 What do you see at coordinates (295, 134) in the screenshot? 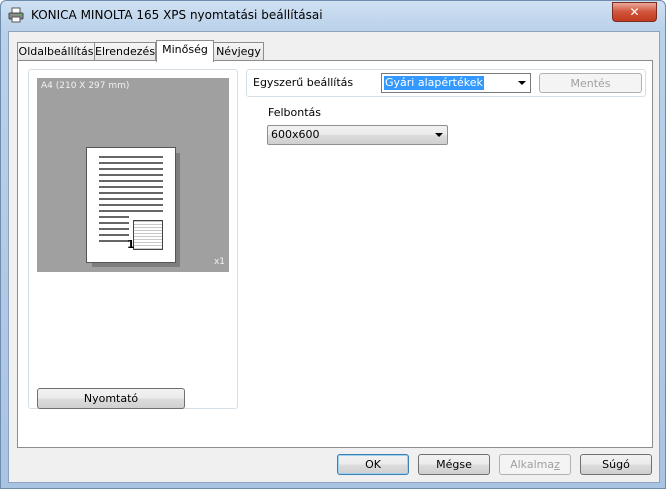
I see `resolution-value: 600x600` at bounding box center [295, 134].